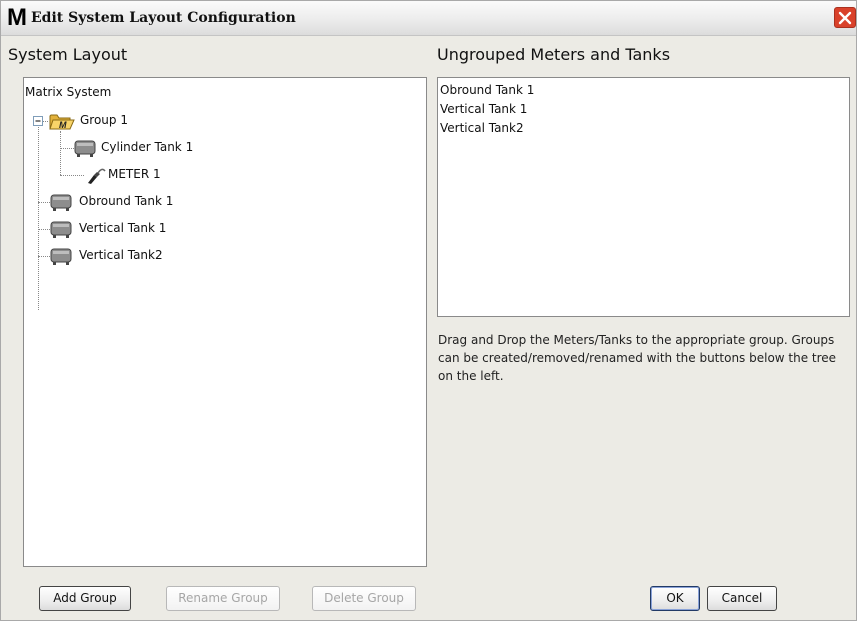  I want to click on ok-button: OK, so click(675, 598).